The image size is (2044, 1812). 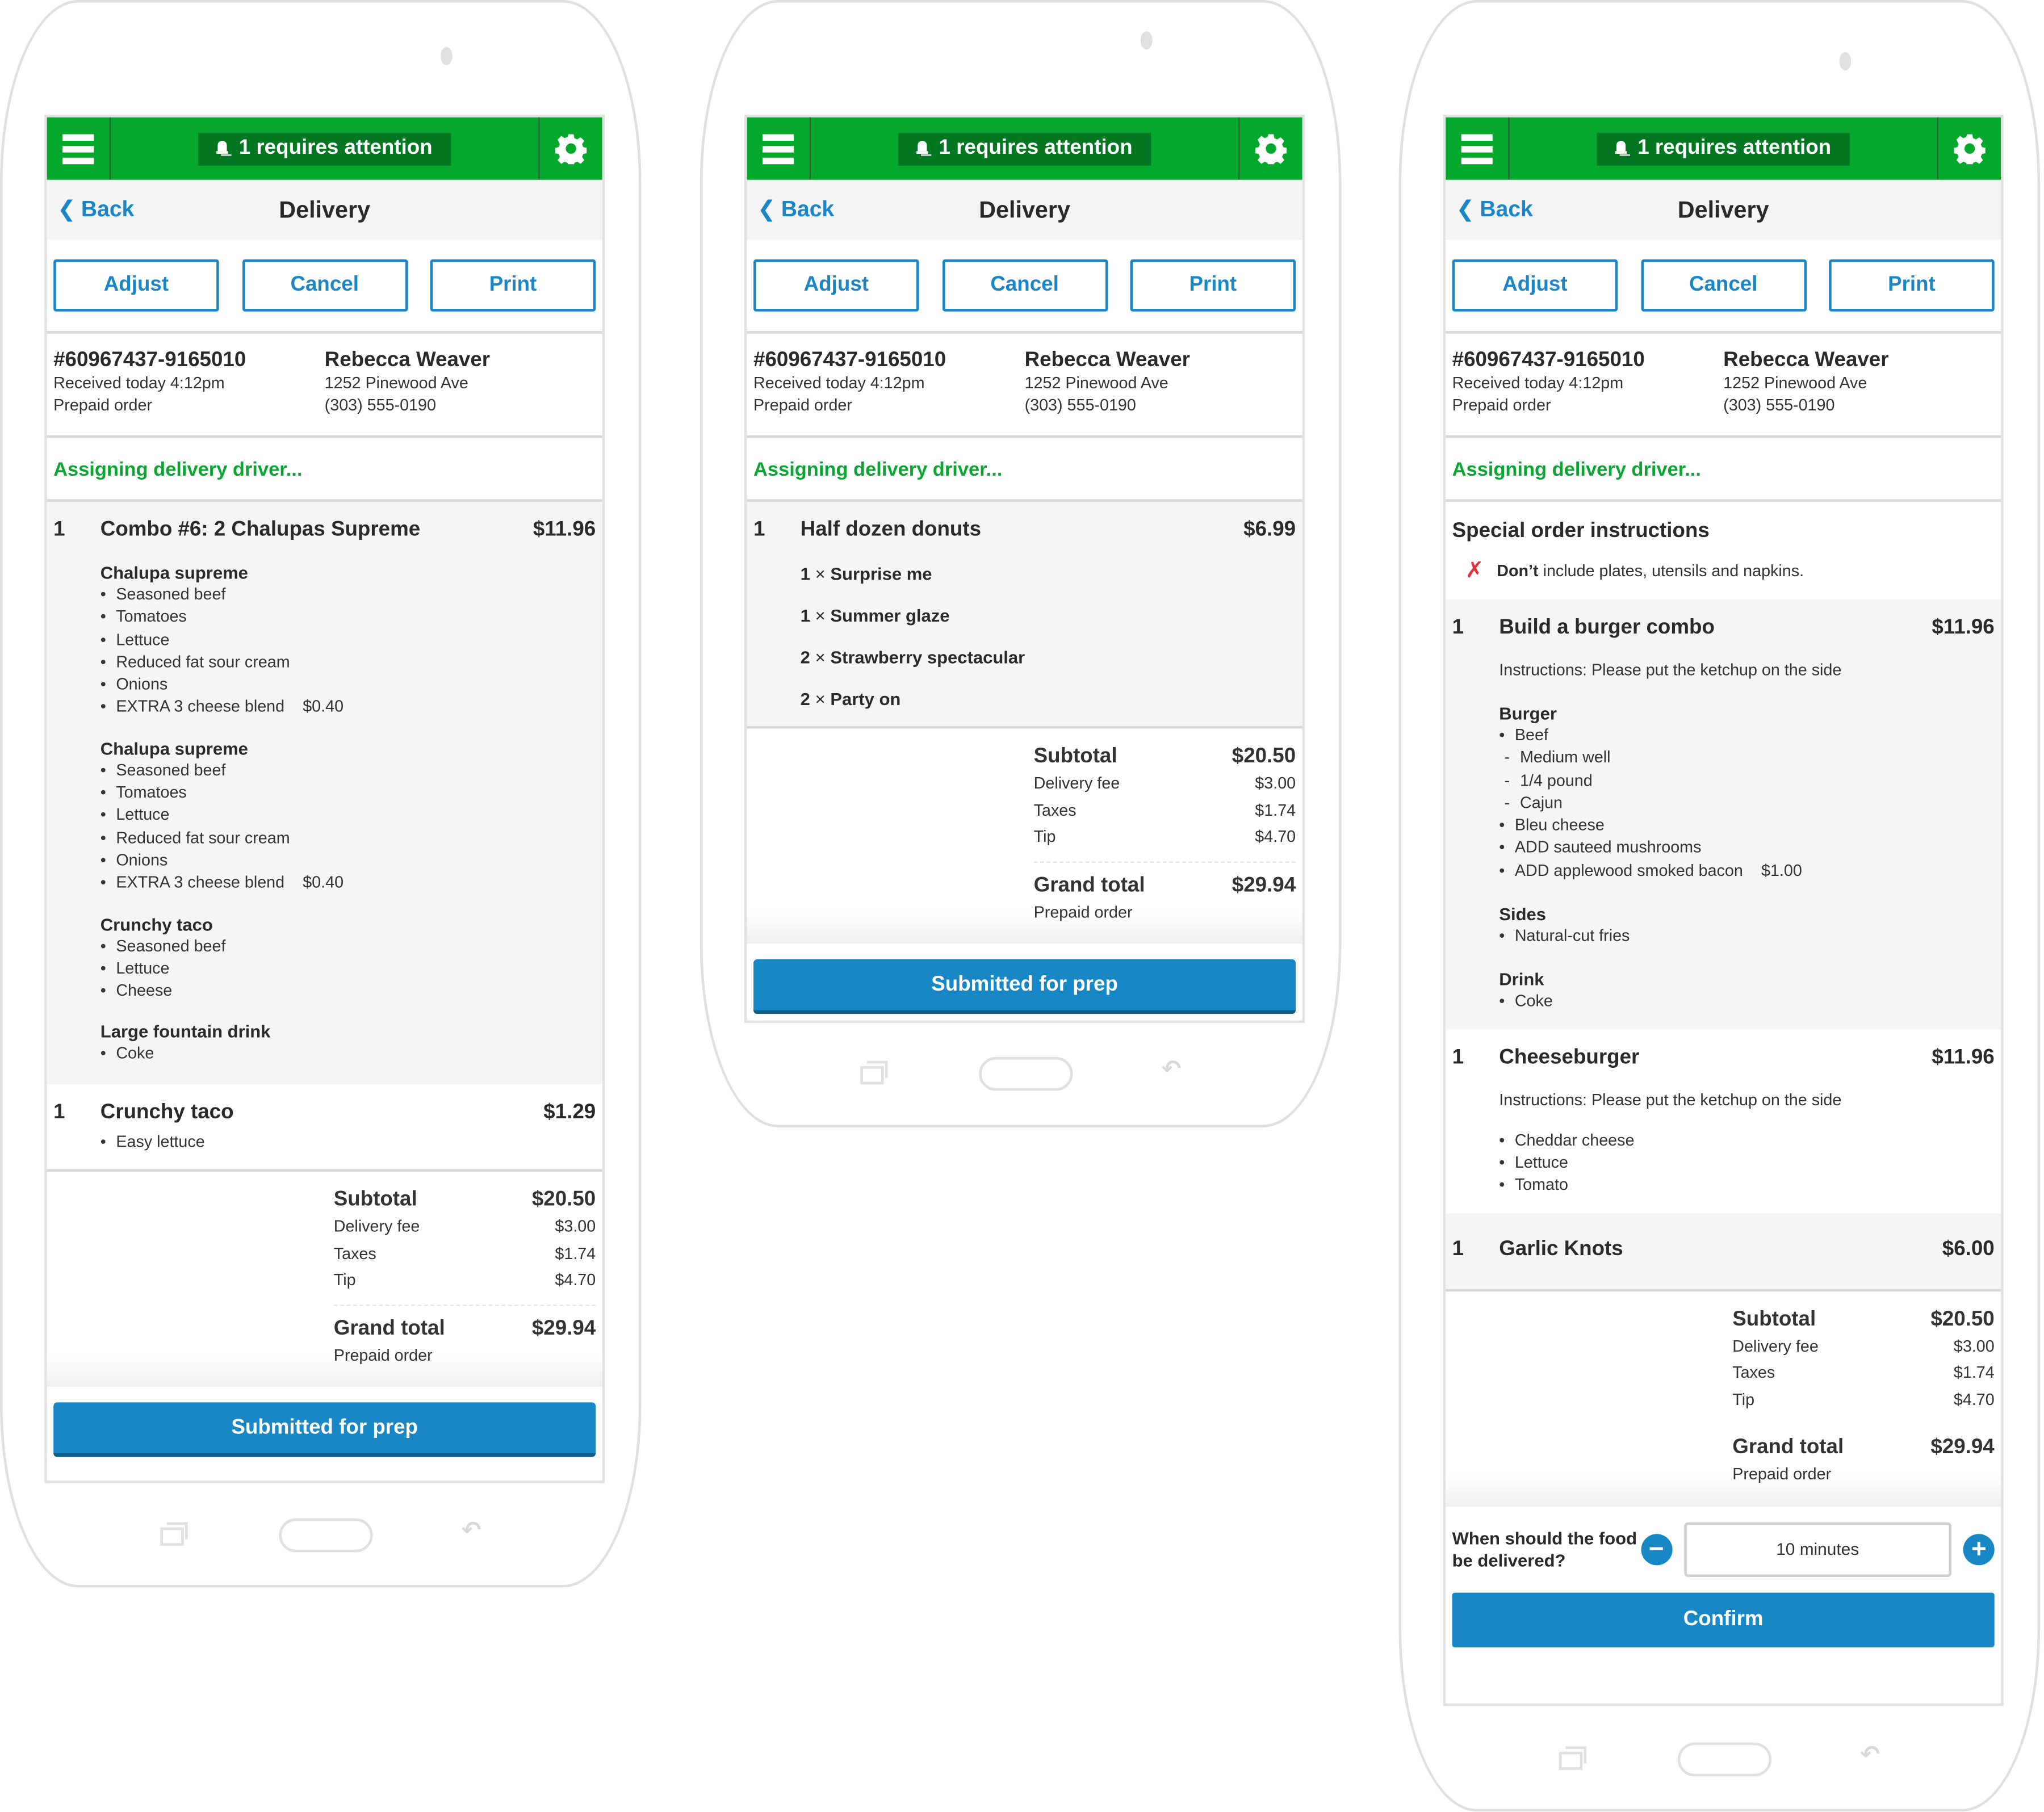 What do you see at coordinates (1083, 912) in the screenshot?
I see `grand-total-note: Prepaid order` at bounding box center [1083, 912].